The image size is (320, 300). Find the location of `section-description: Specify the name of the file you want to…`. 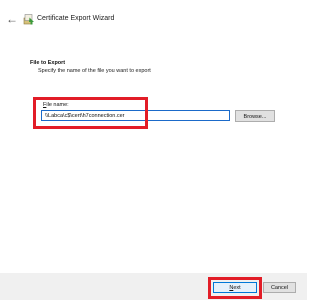

section-description: Specify the name of the file you want to… is located at coordinates (94, 71).